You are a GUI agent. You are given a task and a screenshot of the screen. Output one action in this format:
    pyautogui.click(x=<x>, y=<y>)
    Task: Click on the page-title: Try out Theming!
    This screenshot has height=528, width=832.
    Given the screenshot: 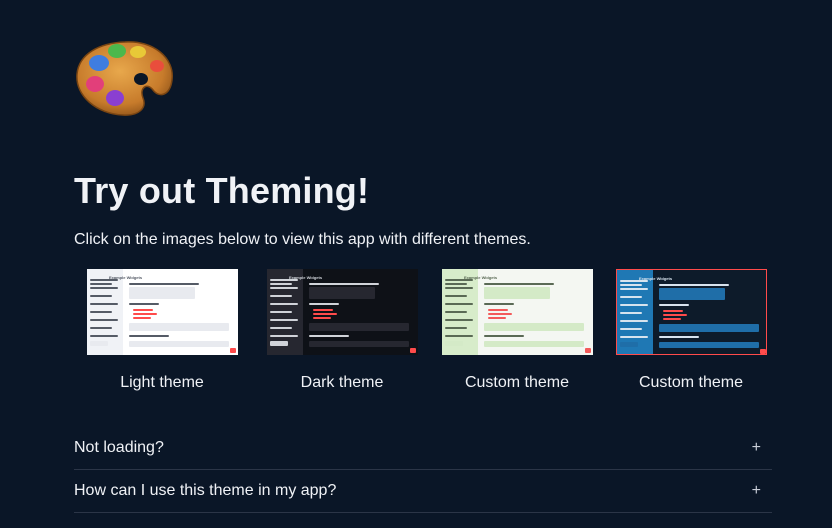 What is the action you would take?
    pyautogui.click(x=222, y=190)
    